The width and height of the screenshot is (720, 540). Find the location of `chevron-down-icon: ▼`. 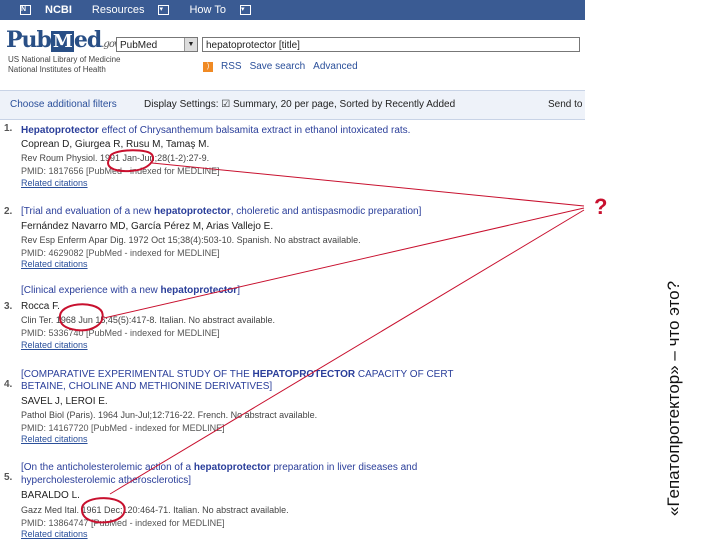

chevron-down-icon: ▼ is located at coordinates (190, 44).